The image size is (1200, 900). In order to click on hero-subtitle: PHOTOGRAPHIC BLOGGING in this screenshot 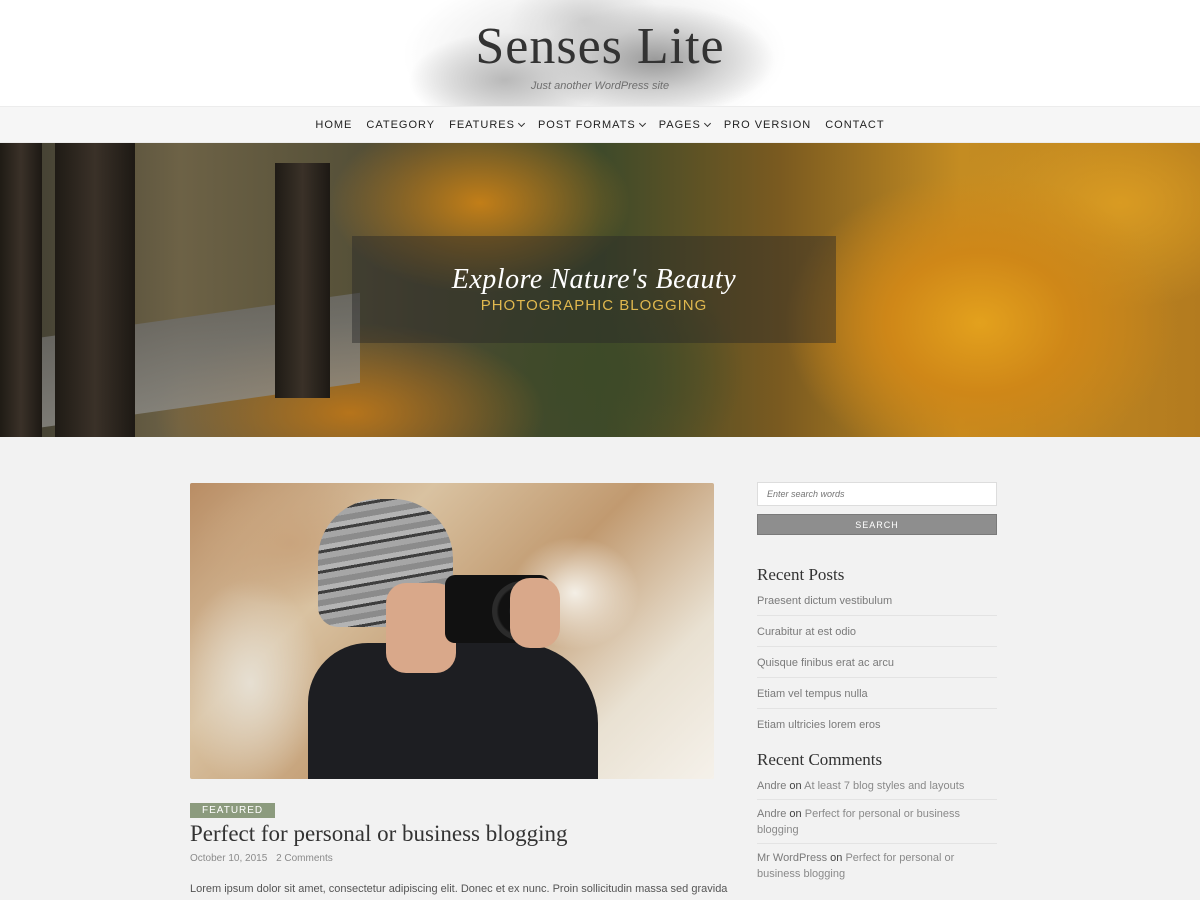, I will do `click(594, 305)`.